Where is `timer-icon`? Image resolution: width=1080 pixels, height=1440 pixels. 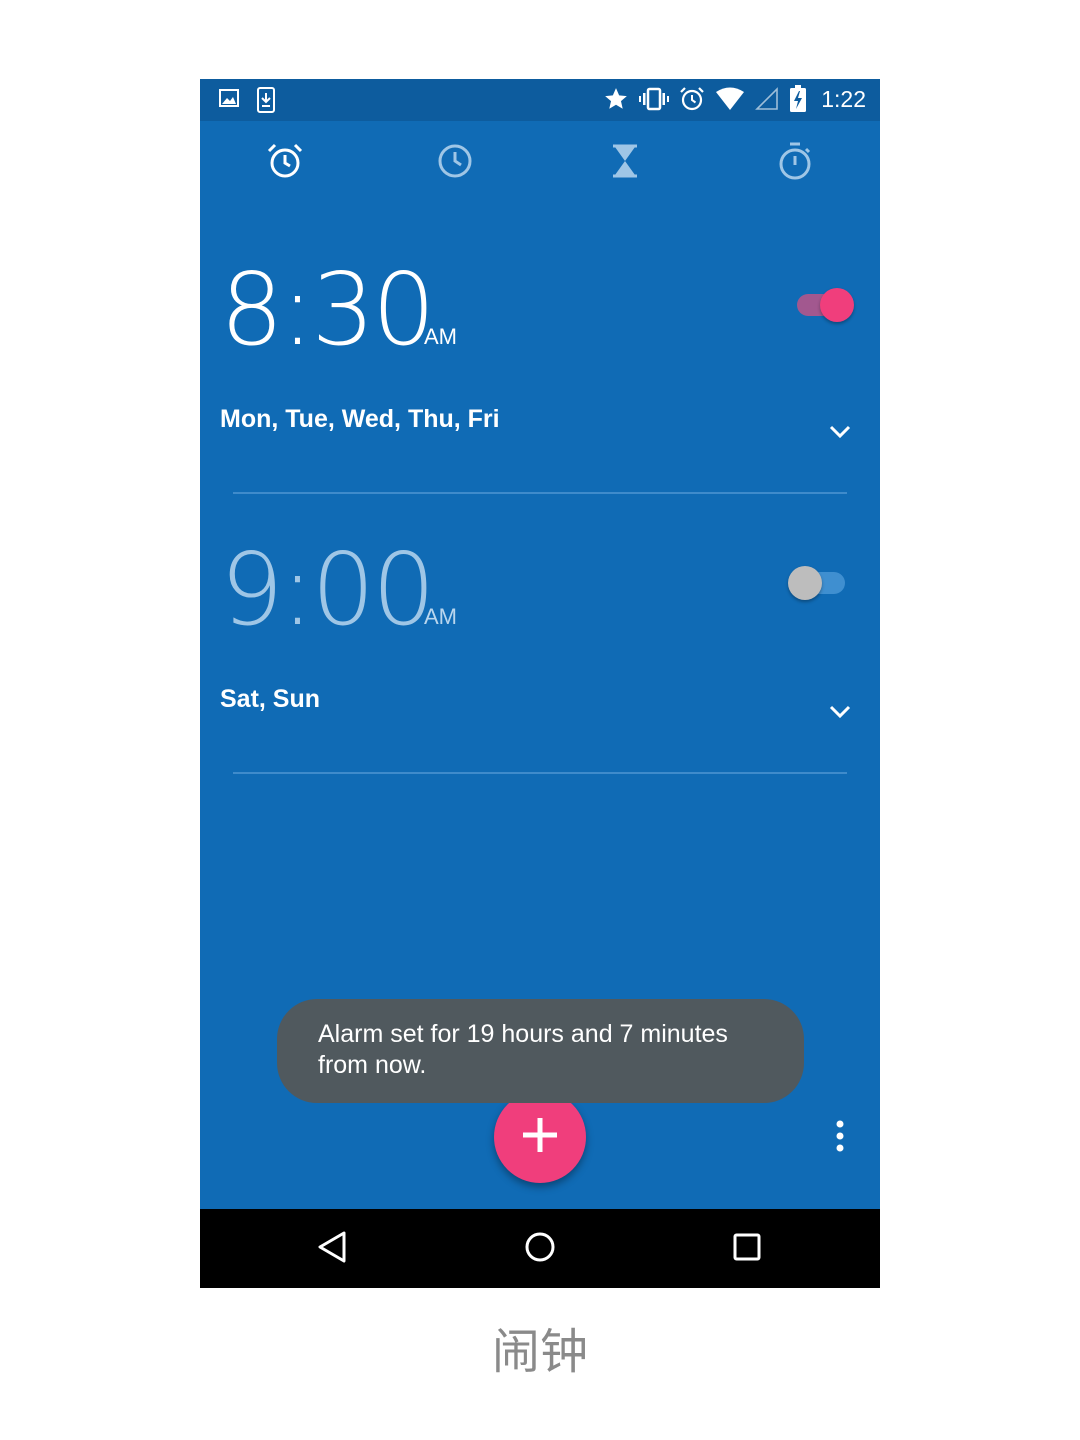 timer-icon is located at coordinates (625, 161).